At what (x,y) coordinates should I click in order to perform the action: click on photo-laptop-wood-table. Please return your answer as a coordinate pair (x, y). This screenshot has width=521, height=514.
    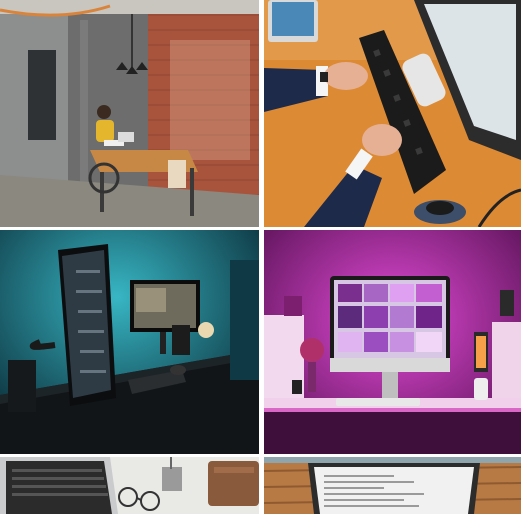
    Looking at the image, I should click on (392, 485).